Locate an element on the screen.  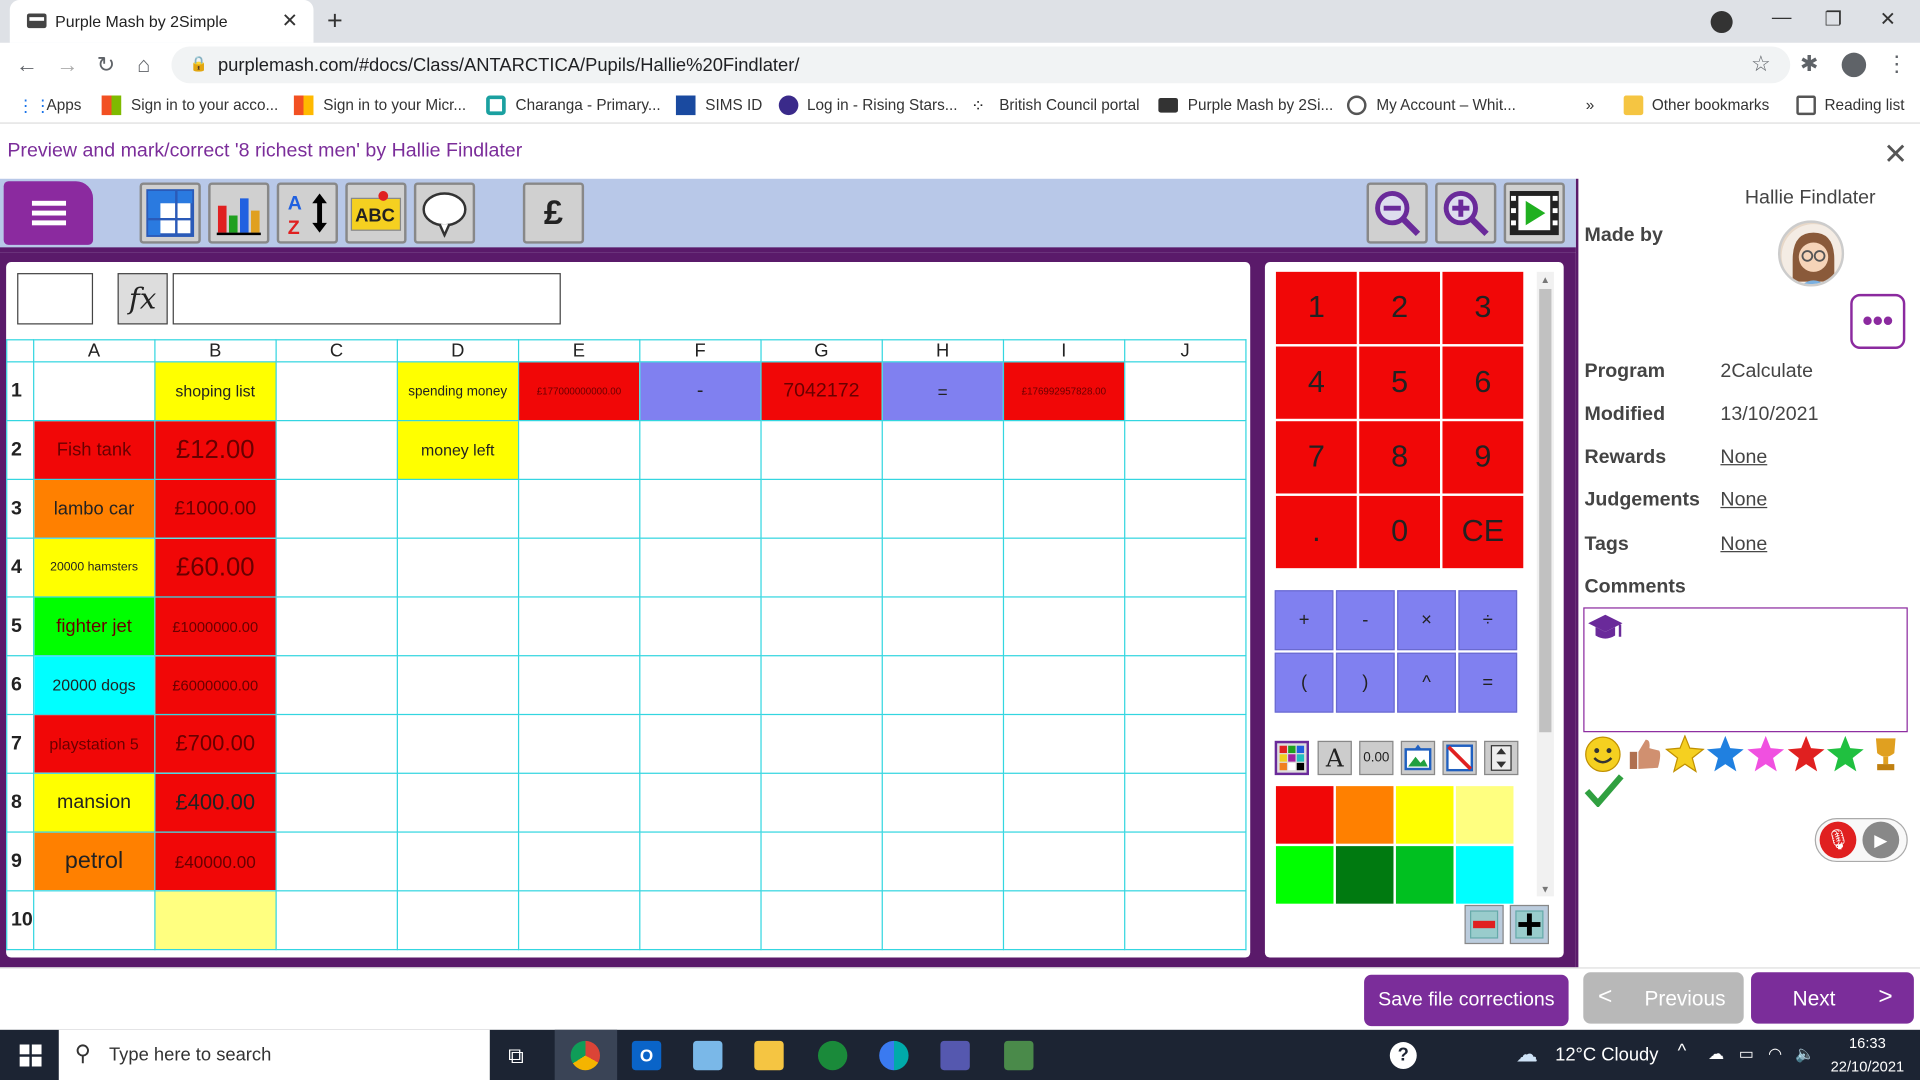
cell-C7 is located at coordinates (336, 743).